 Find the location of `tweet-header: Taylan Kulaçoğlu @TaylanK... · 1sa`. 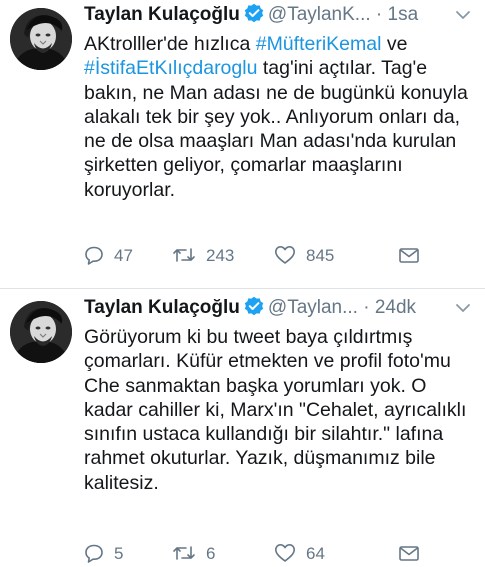

tweet-header: Taylan Kulaçoğlu @TaylanK... · 1sa is located at coordinates (280, 15).